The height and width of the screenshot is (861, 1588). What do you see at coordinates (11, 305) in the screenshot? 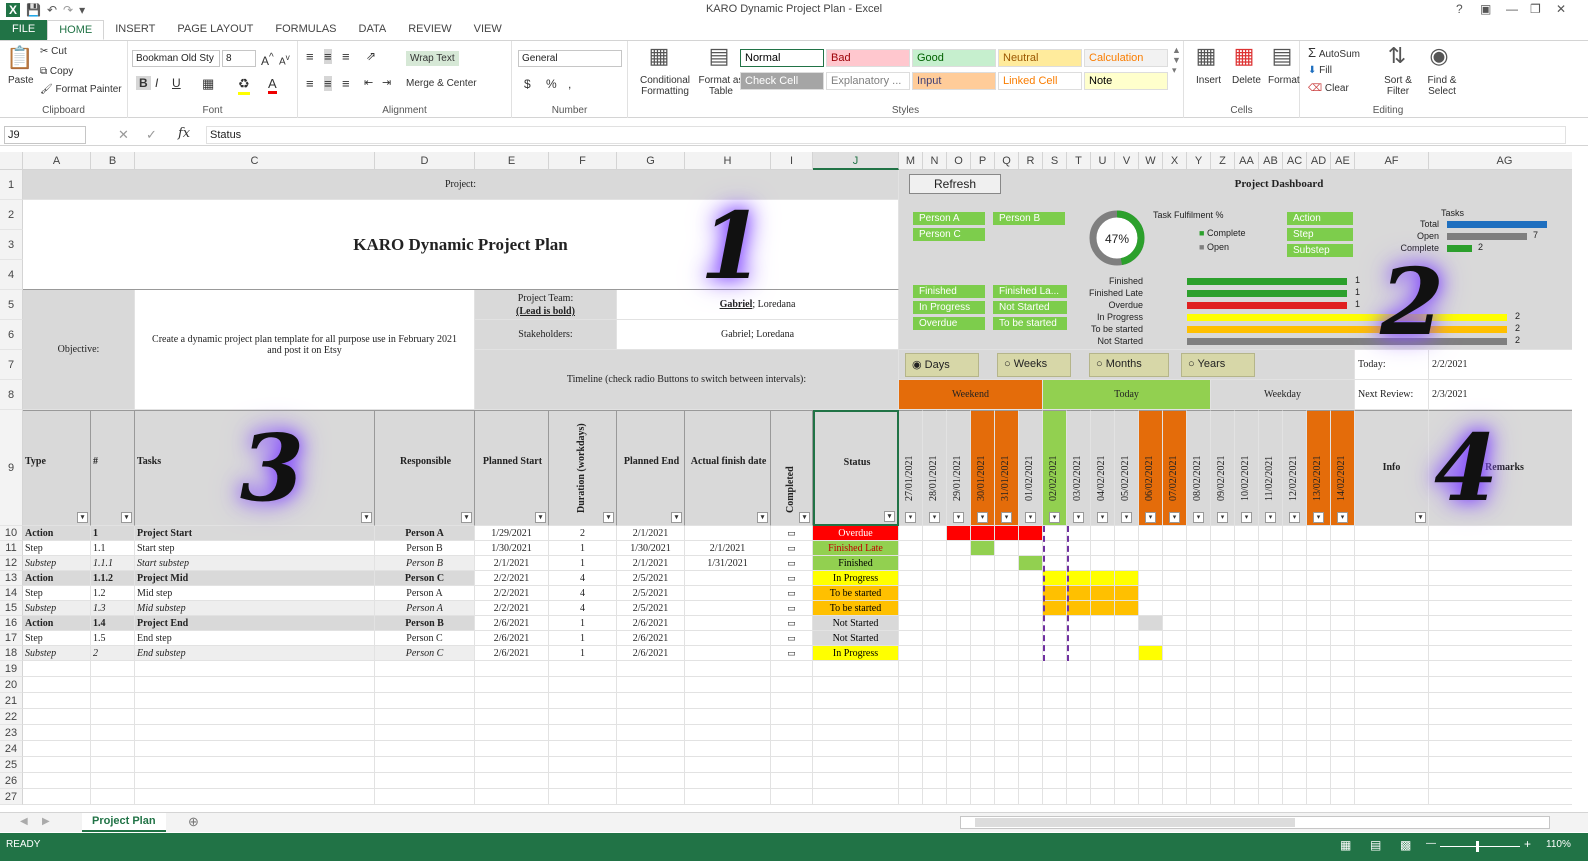
I see `row-header-5: 5` at bounding box center [11, 305].